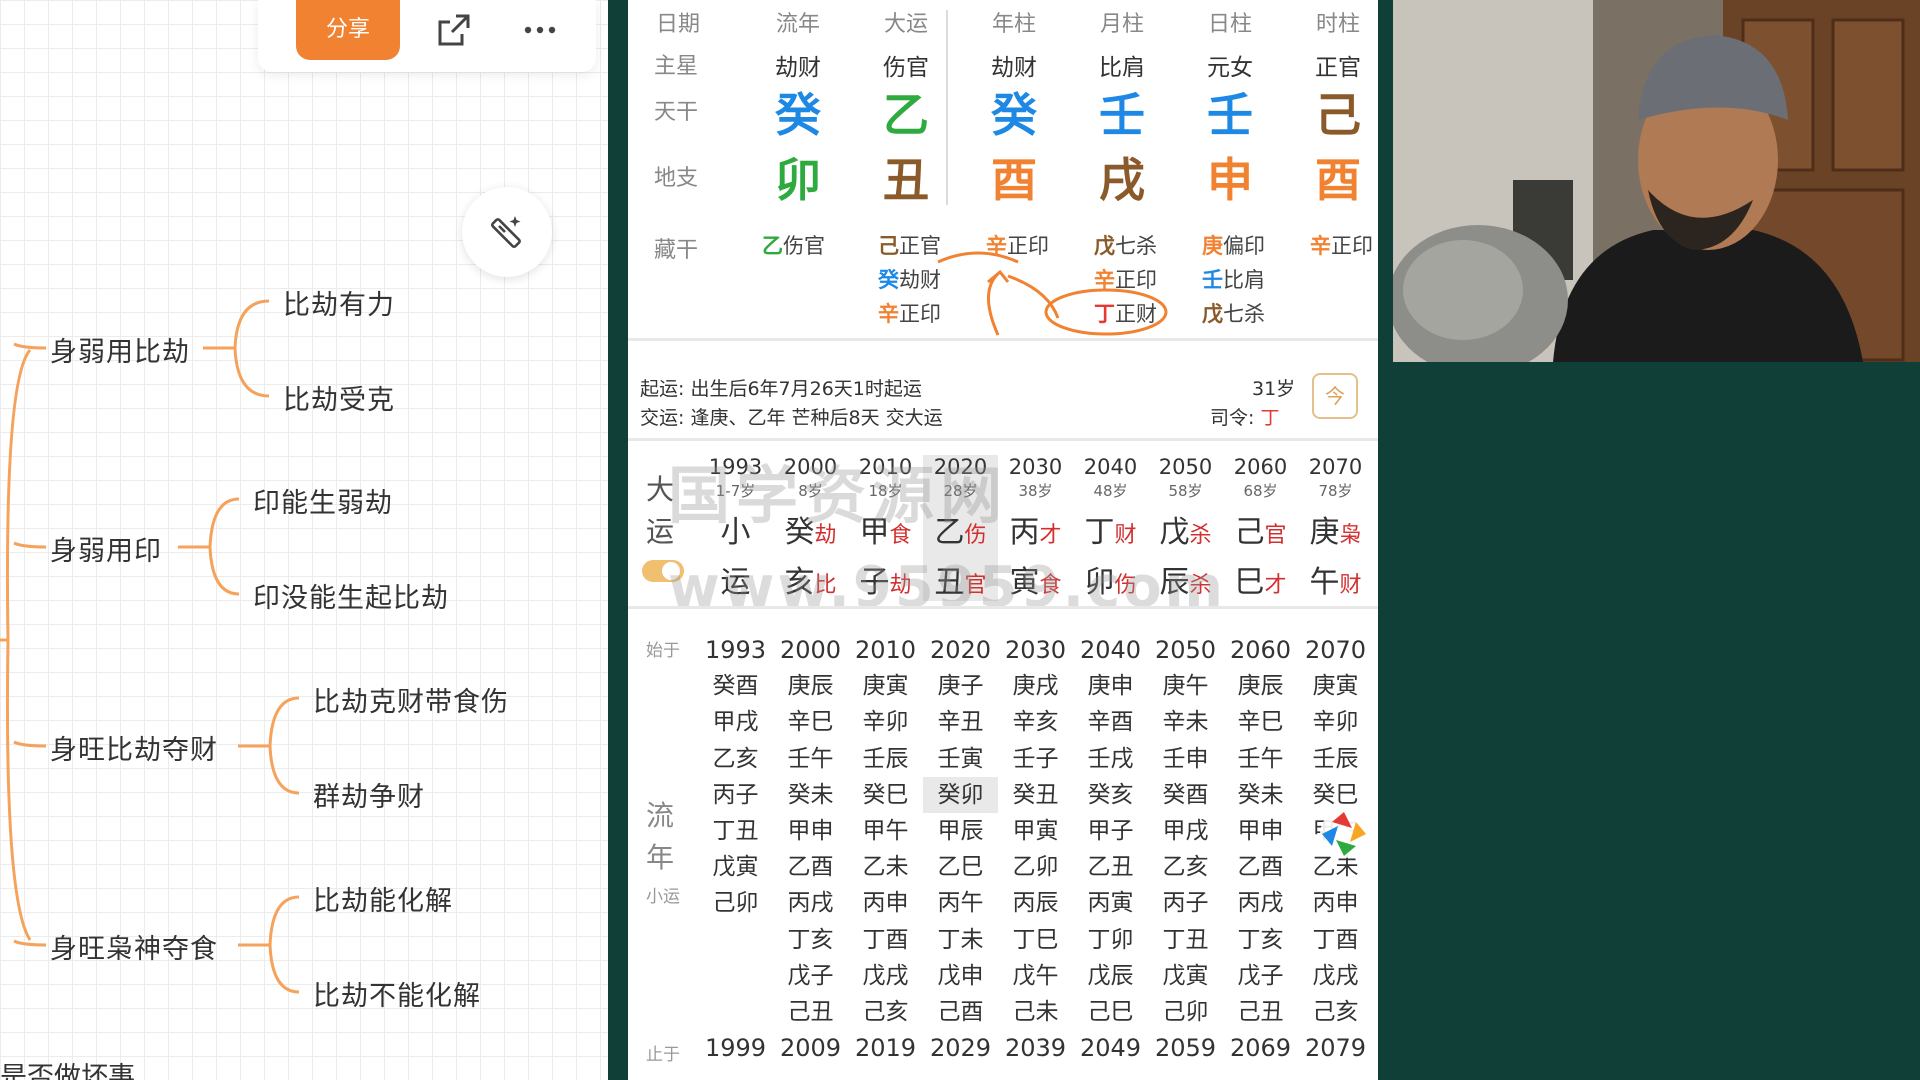  Describe the element at coordinates (1110, 940) in the screenshot. I see `liunian-cell: 丁卯` at that location.